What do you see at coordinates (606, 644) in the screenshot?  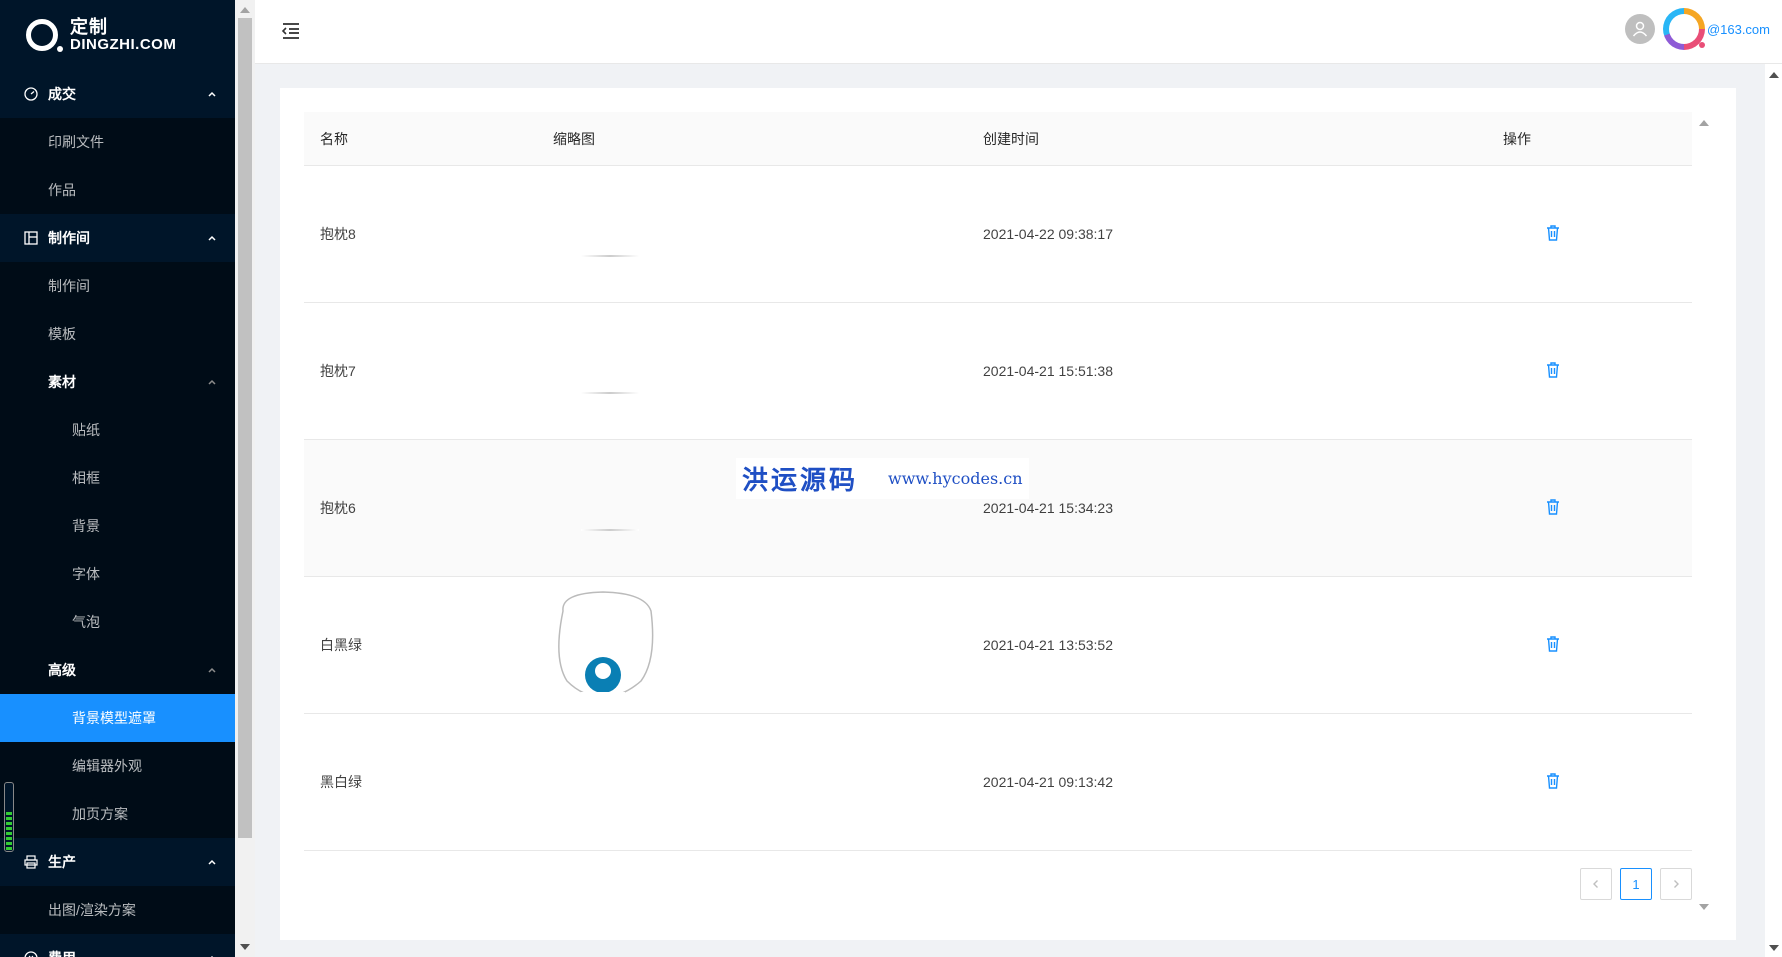 I see `mask-thumbnail-image` at bounding box center [606, 644].